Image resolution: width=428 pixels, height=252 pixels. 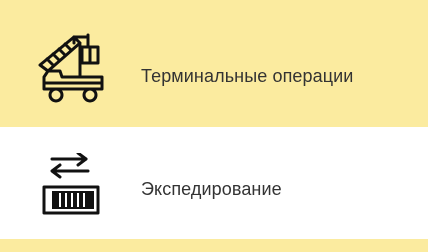 I want to click on menu-item-label: Терминальные операции, so click(x=247, y=76).